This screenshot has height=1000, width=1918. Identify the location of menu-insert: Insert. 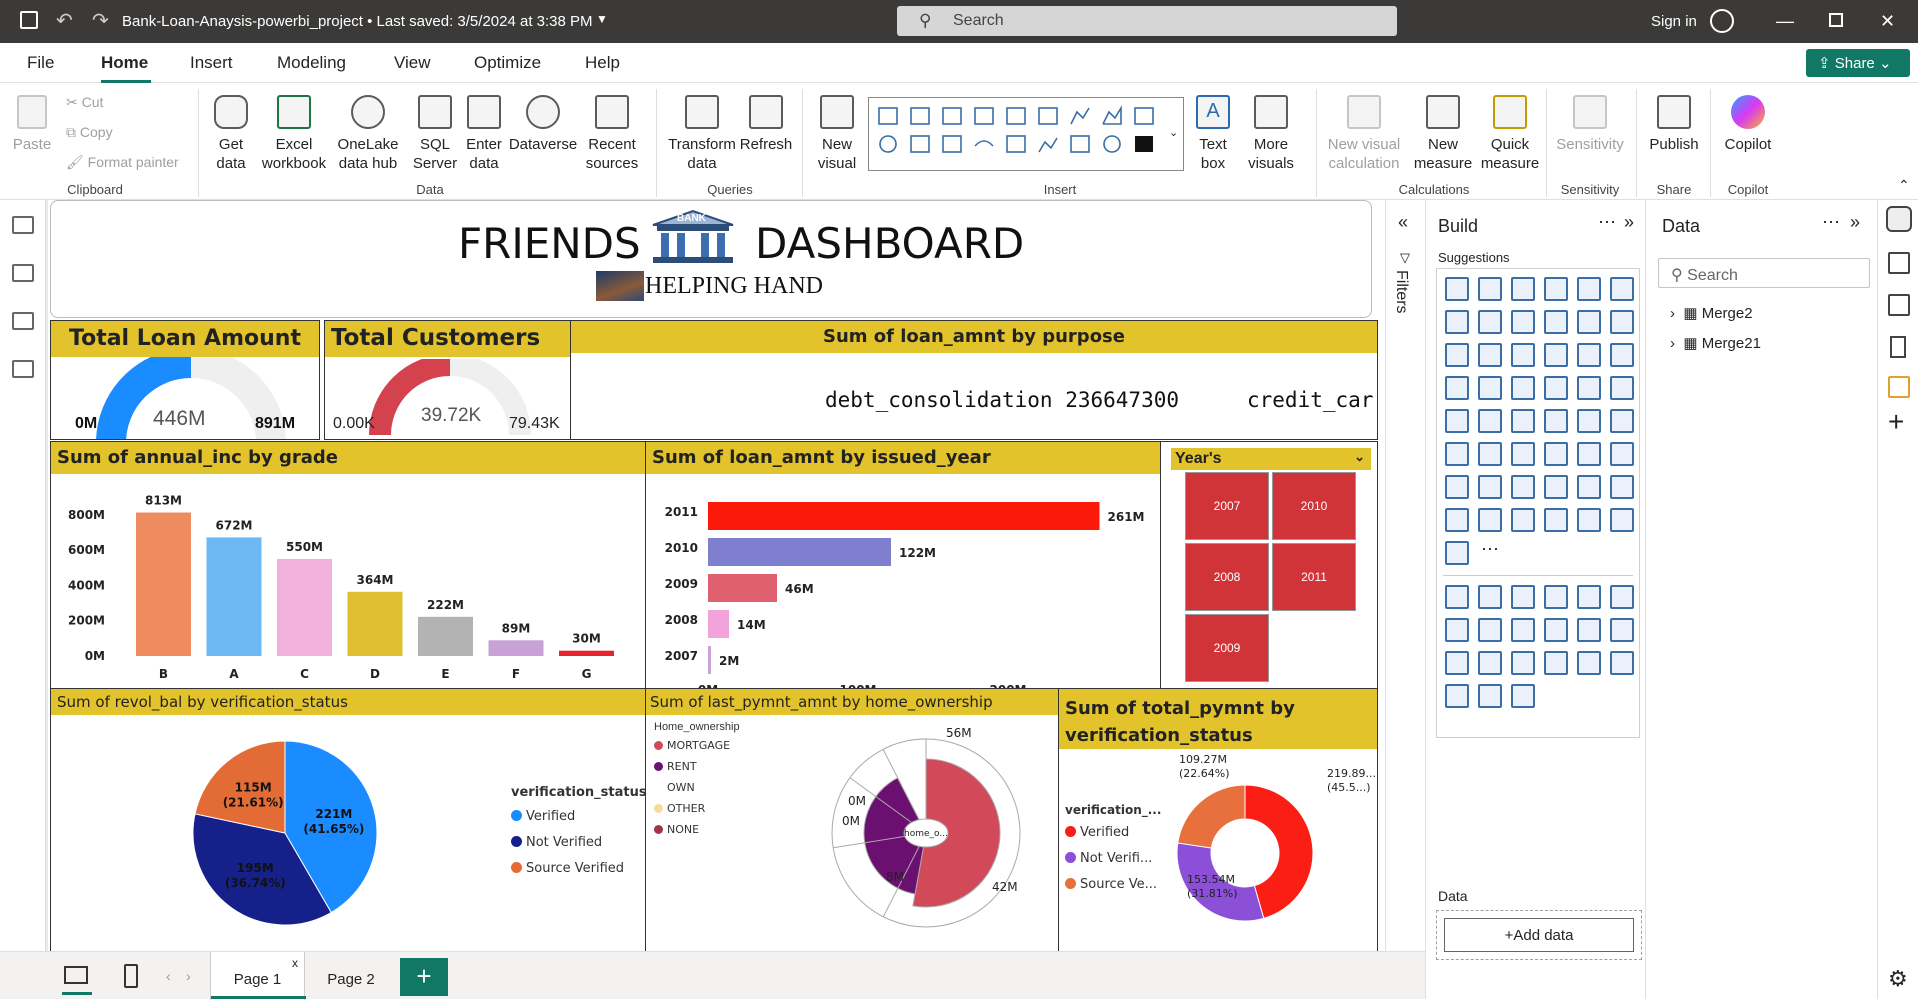
(211, 63).